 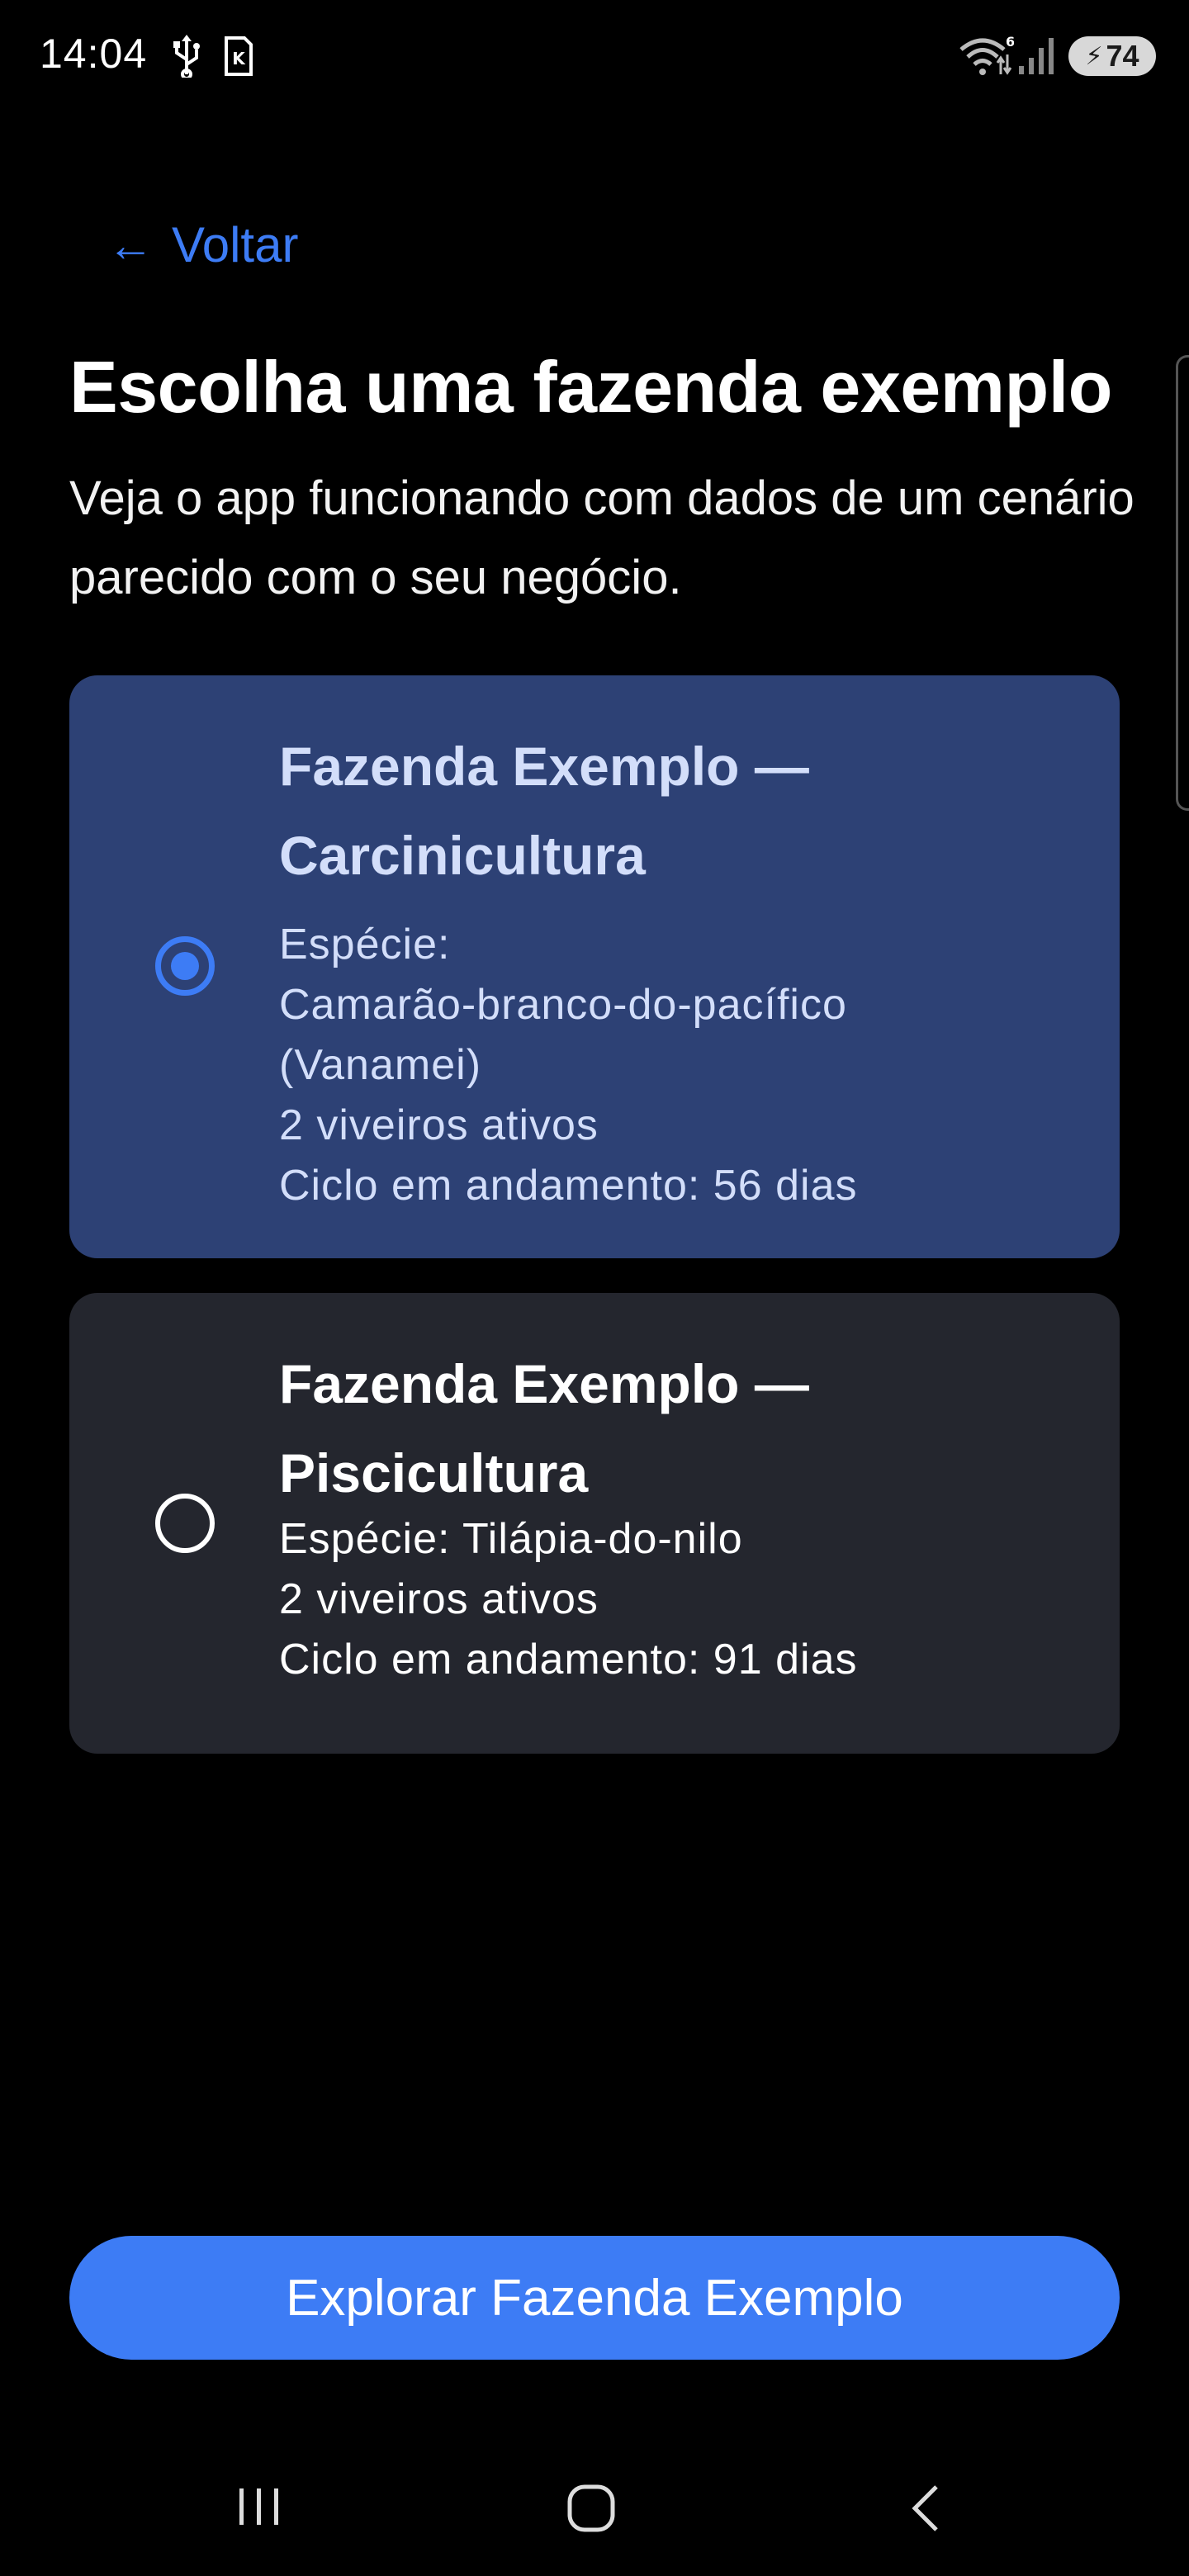 I want to click on charging-bolt-icon: ⚡, so click(x=1094, y=56).